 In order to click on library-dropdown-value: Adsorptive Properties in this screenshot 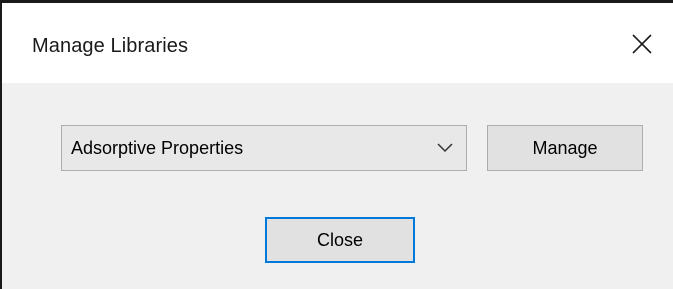, I will do `click(157, 148)`.